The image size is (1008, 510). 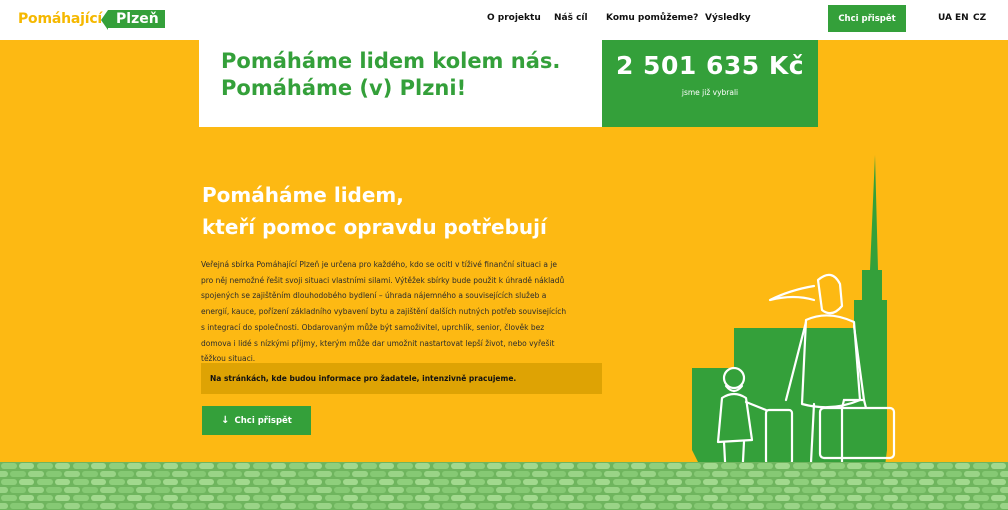 What do you see at coordinates (728, 18) in the screenshot?
I see `nav-item-vysledky: Výsledky` at bounding box center [728, 18].